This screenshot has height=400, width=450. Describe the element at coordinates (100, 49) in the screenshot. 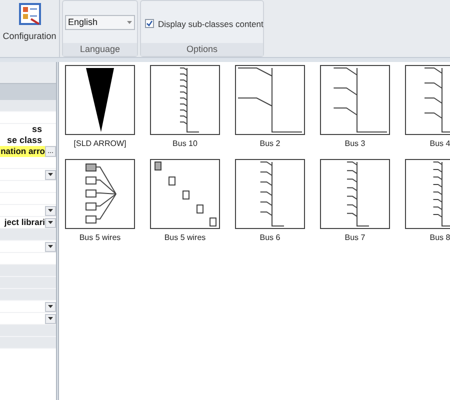

I see `group-label: Language` at that location.